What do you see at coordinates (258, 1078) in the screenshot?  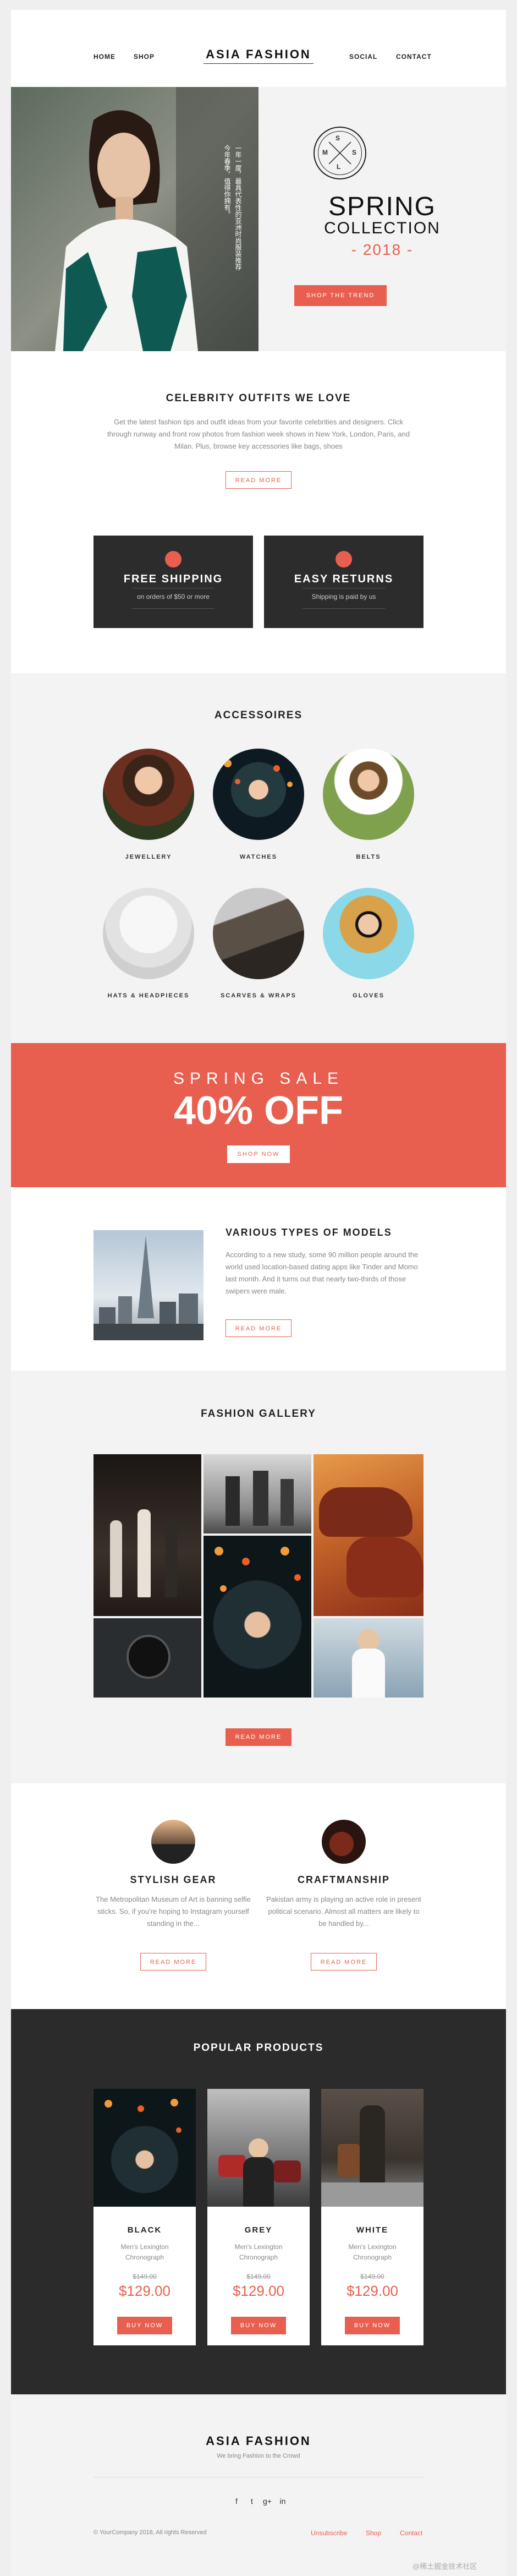 I see `sale-label: SPRING SALE` at bounding box center [258, 1078].